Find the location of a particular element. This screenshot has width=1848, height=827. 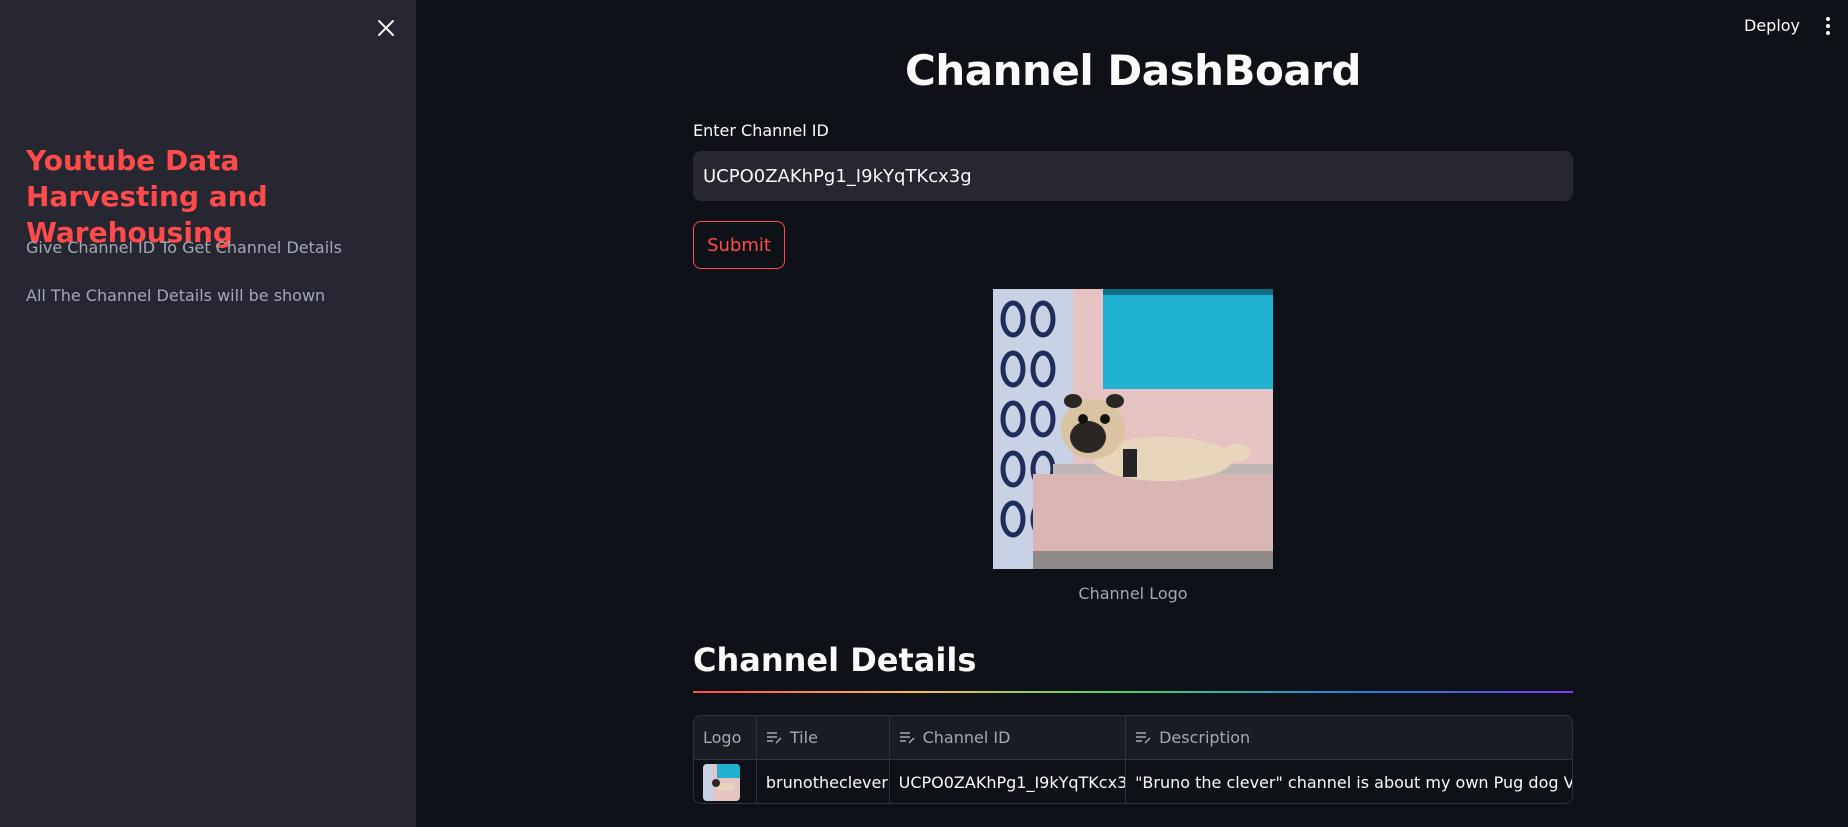

cell-logo is located at coordinates (725, 781).